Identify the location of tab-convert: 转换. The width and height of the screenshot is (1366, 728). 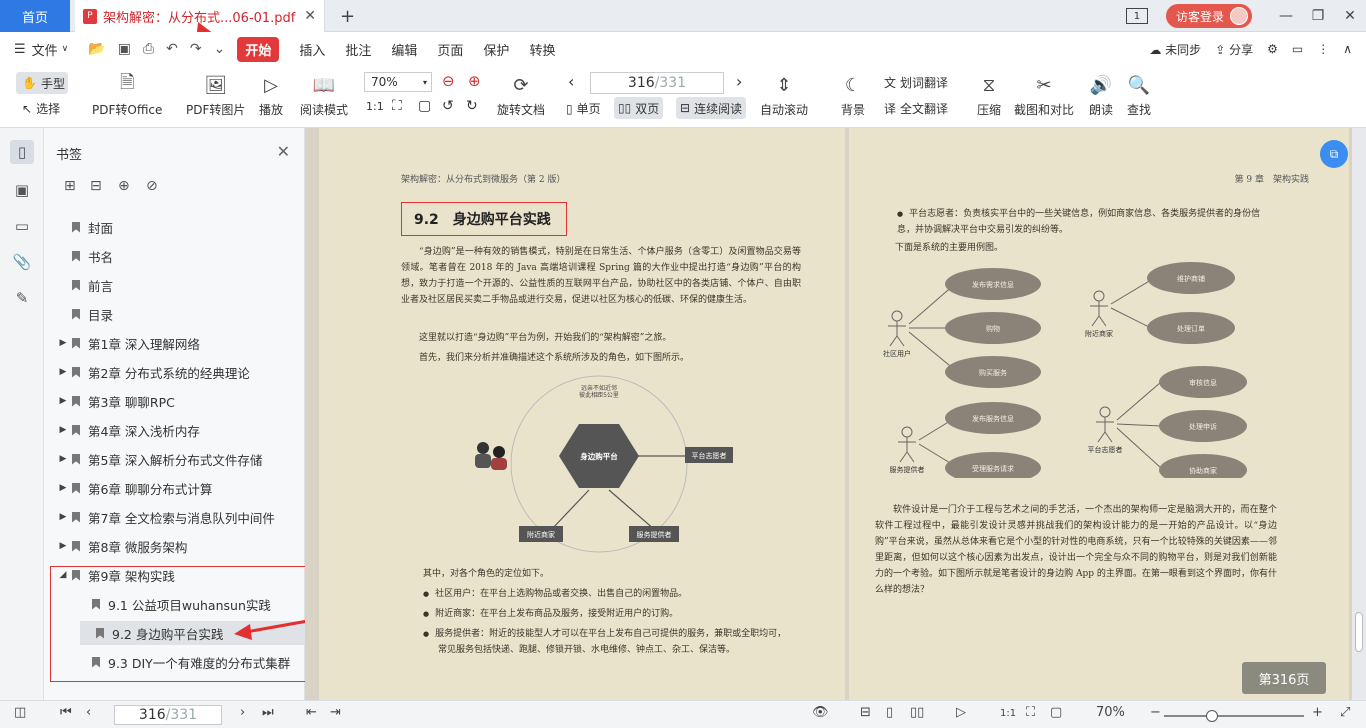
(542, 49).